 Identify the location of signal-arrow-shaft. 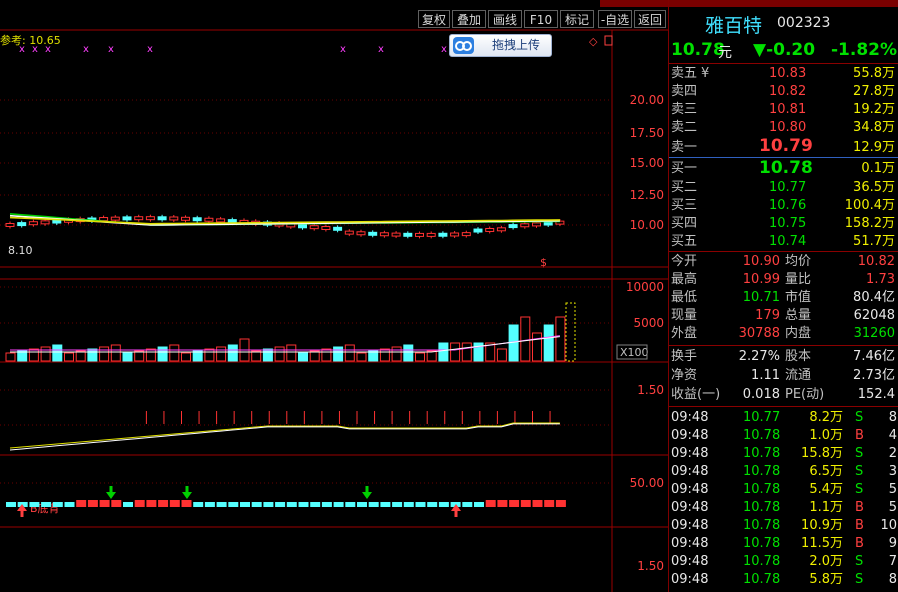
(367, 489).